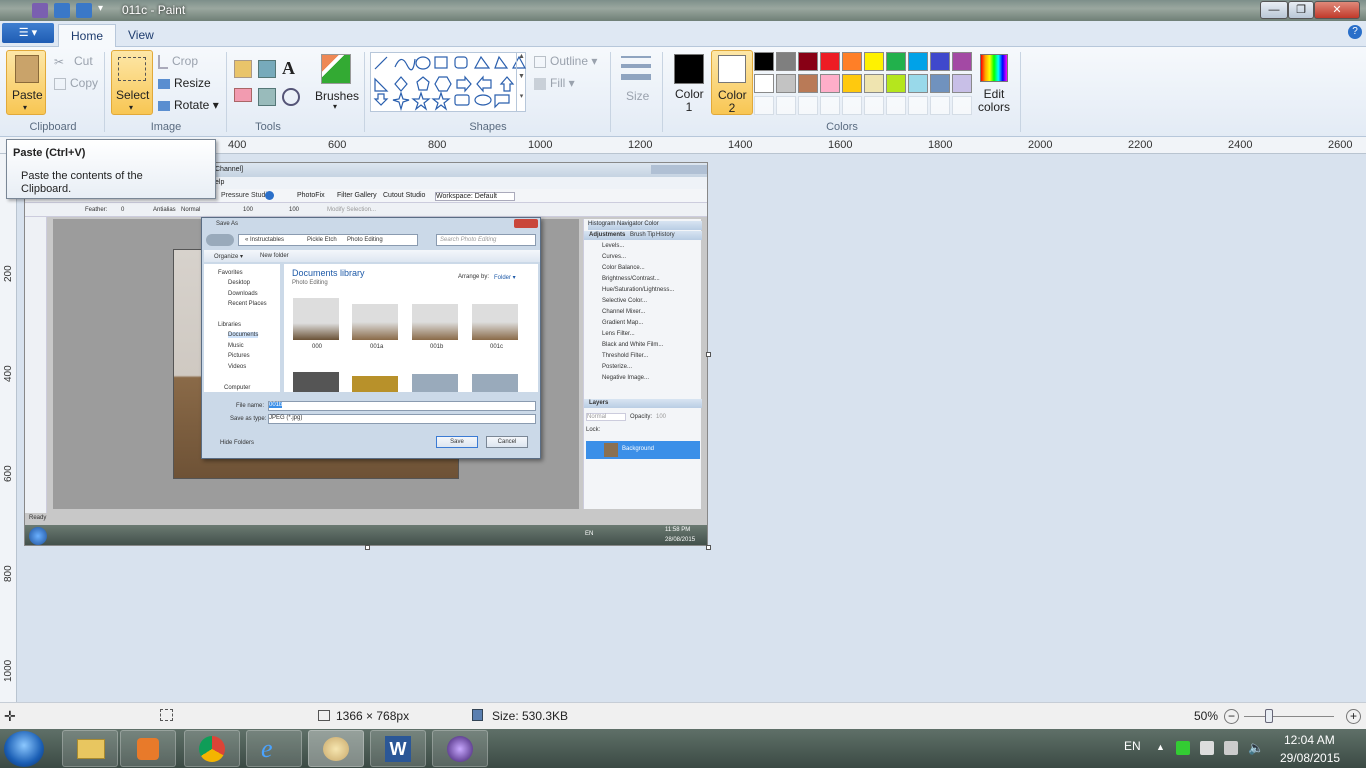  Describe the element at coordinates (398, 748) in the screenshot. I see `taskbar-word: W` at that location.